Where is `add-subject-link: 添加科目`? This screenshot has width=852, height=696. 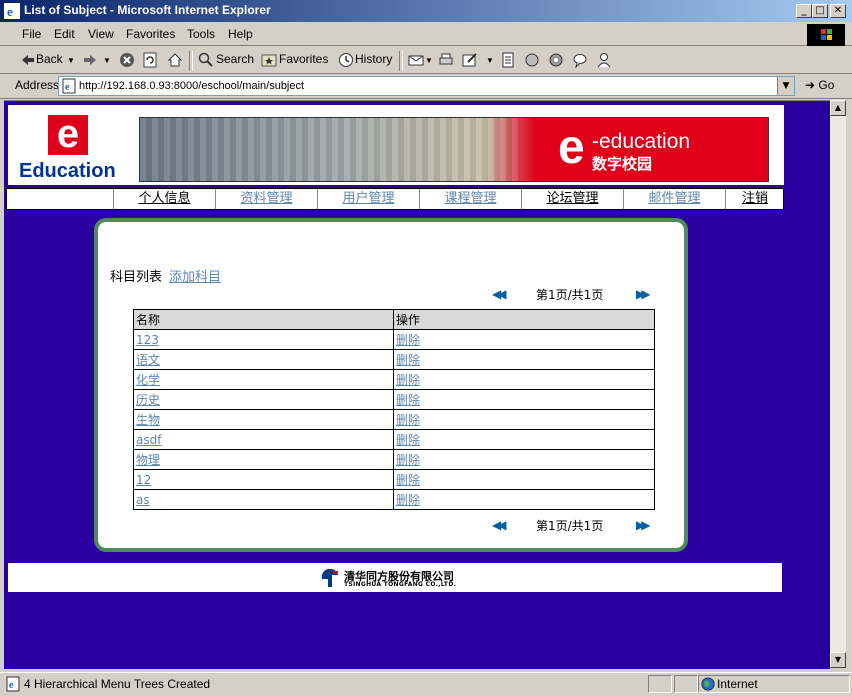
add-subject-link: 添加科目 is located at coordinates (195, 275).